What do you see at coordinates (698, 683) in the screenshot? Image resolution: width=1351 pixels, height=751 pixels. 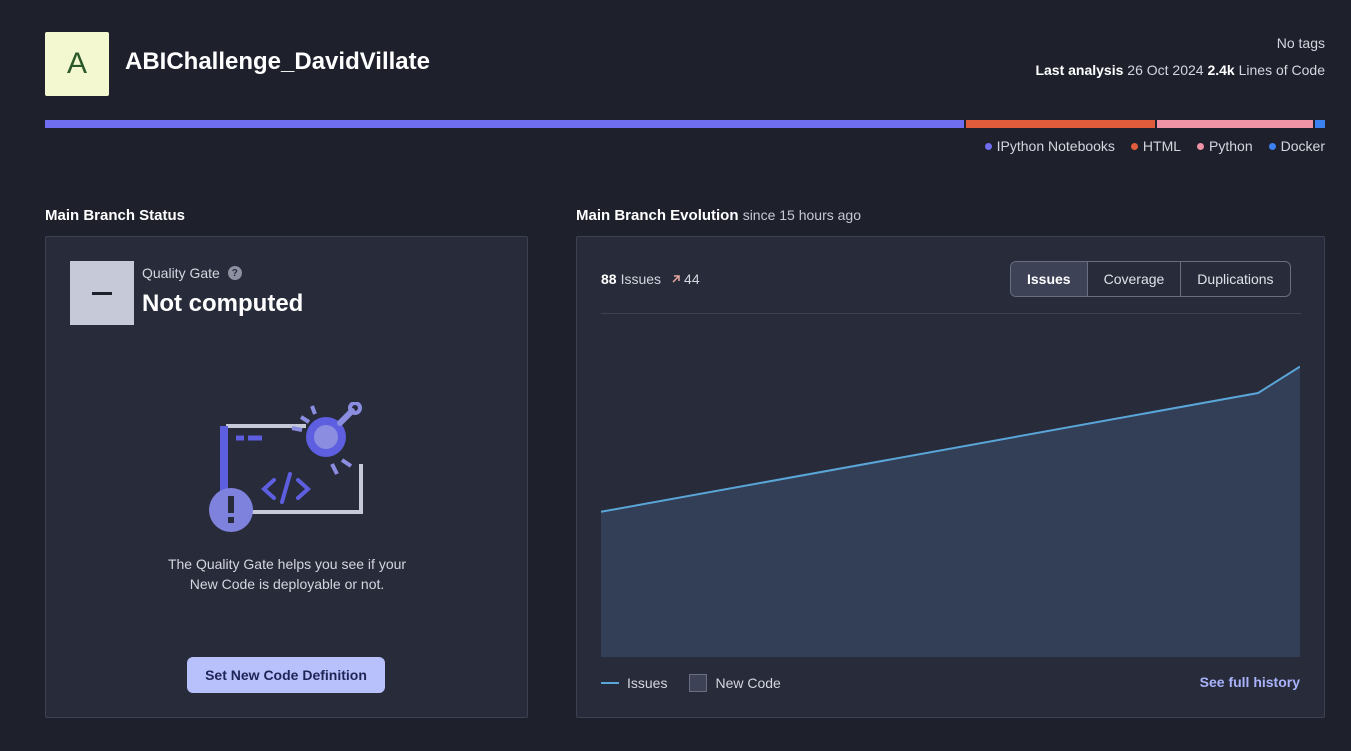 I see `legend-new-code-swatch` at bounding box center [698, 683].